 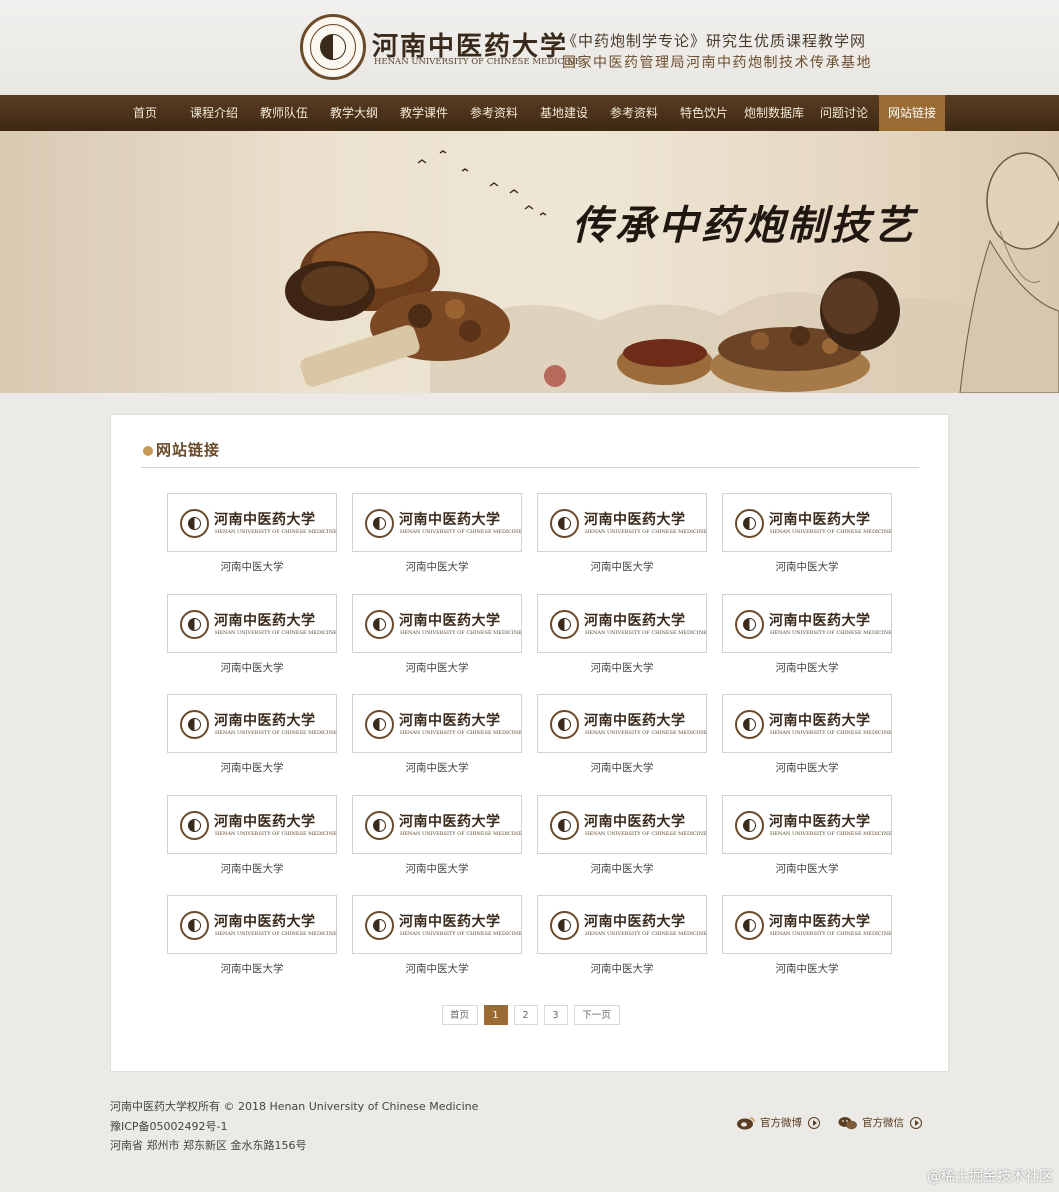 I want to click on pagination-page: 2, so click(x=525, y=1015).